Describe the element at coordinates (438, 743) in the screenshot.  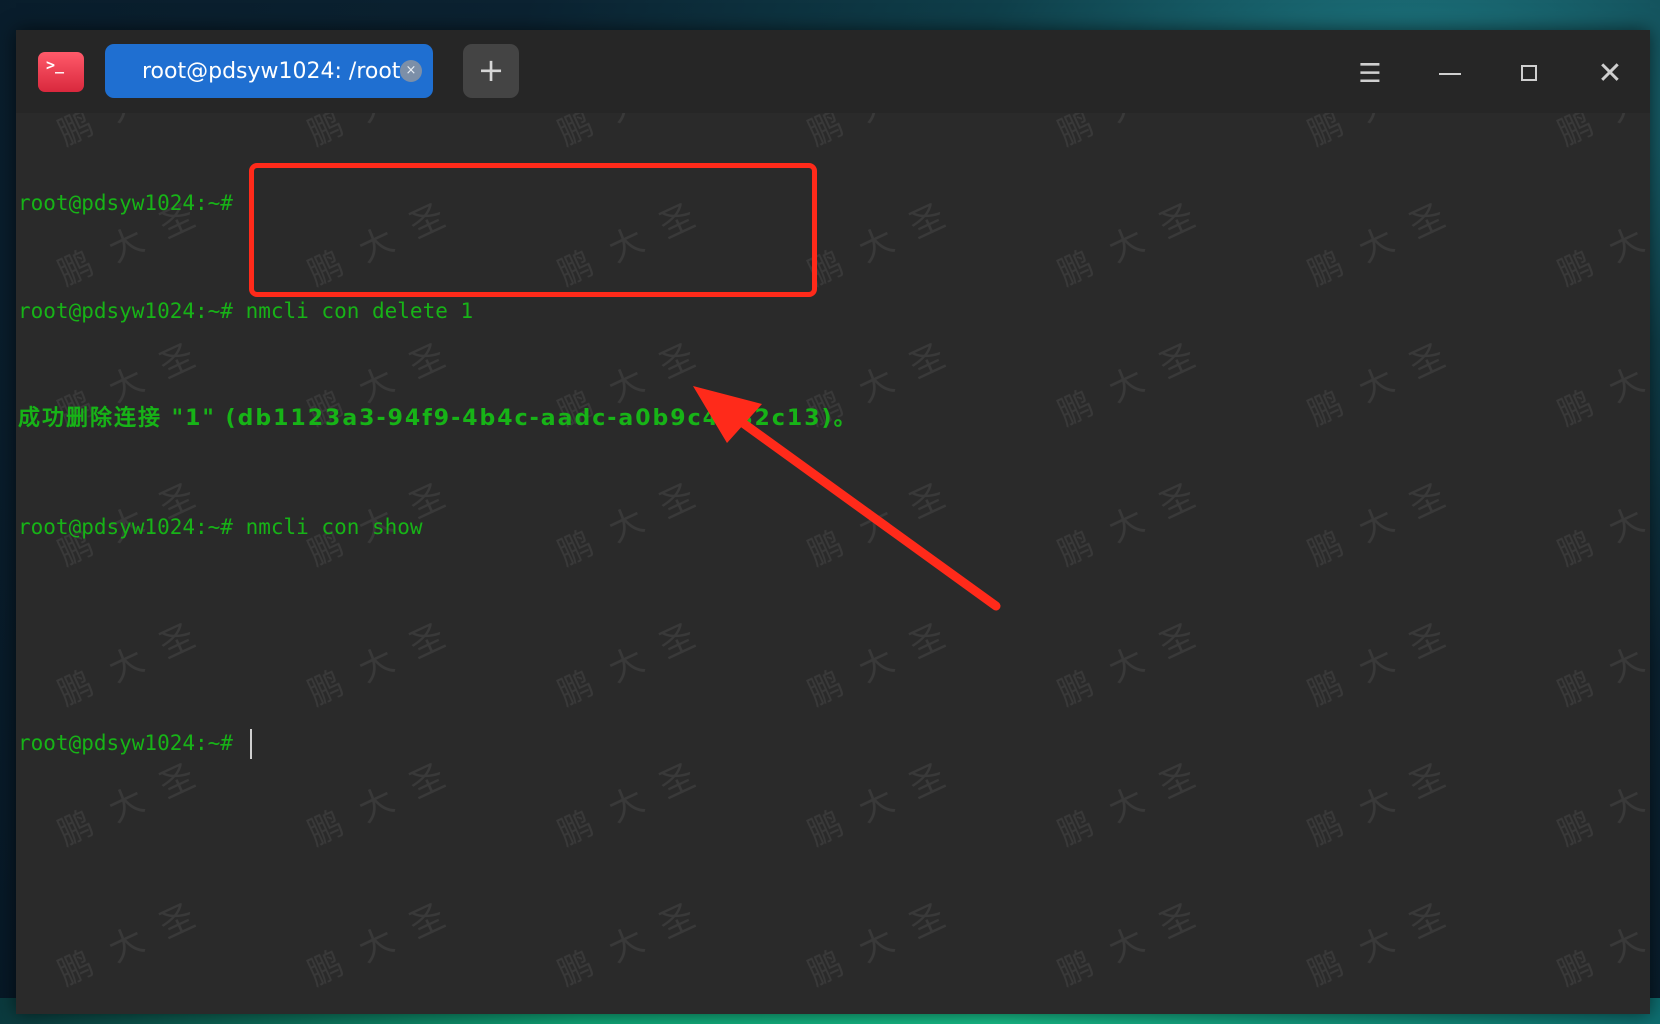
I see `terminal-prompt-line: root@pdsyw1024:~#` at that location.